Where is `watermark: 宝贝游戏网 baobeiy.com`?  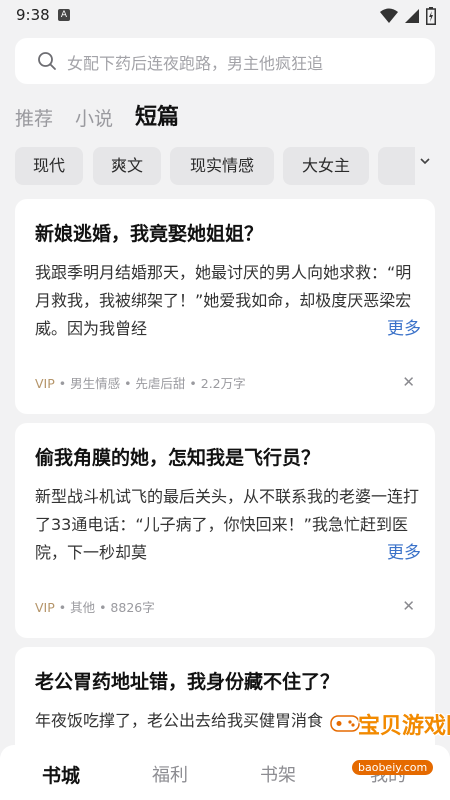
watermark: 宝贝游戏网 baobeiy.com is located at coordinates (390, 744).